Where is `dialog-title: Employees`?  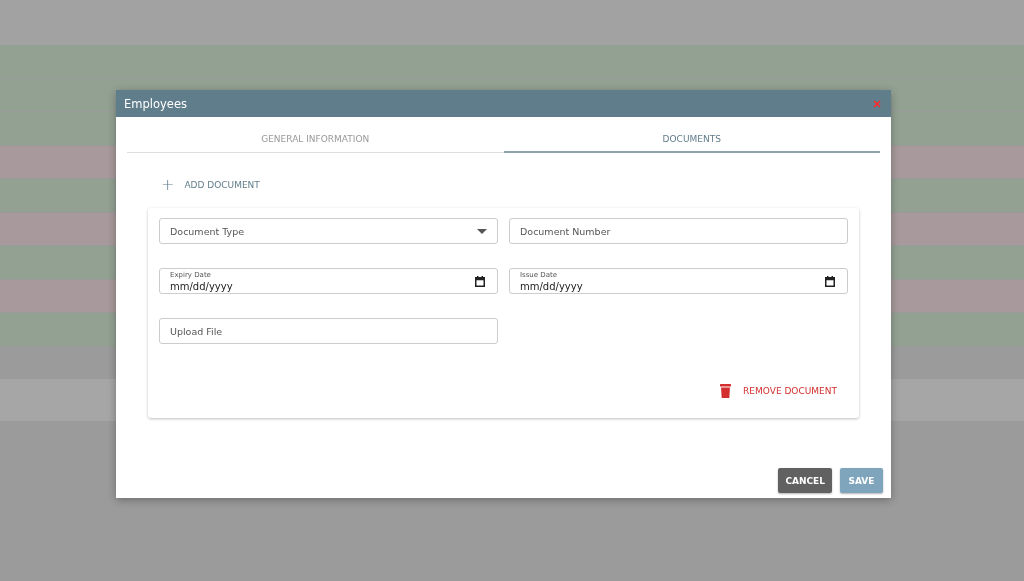
dialog-title: Employees is located at coordinates (155, 103).